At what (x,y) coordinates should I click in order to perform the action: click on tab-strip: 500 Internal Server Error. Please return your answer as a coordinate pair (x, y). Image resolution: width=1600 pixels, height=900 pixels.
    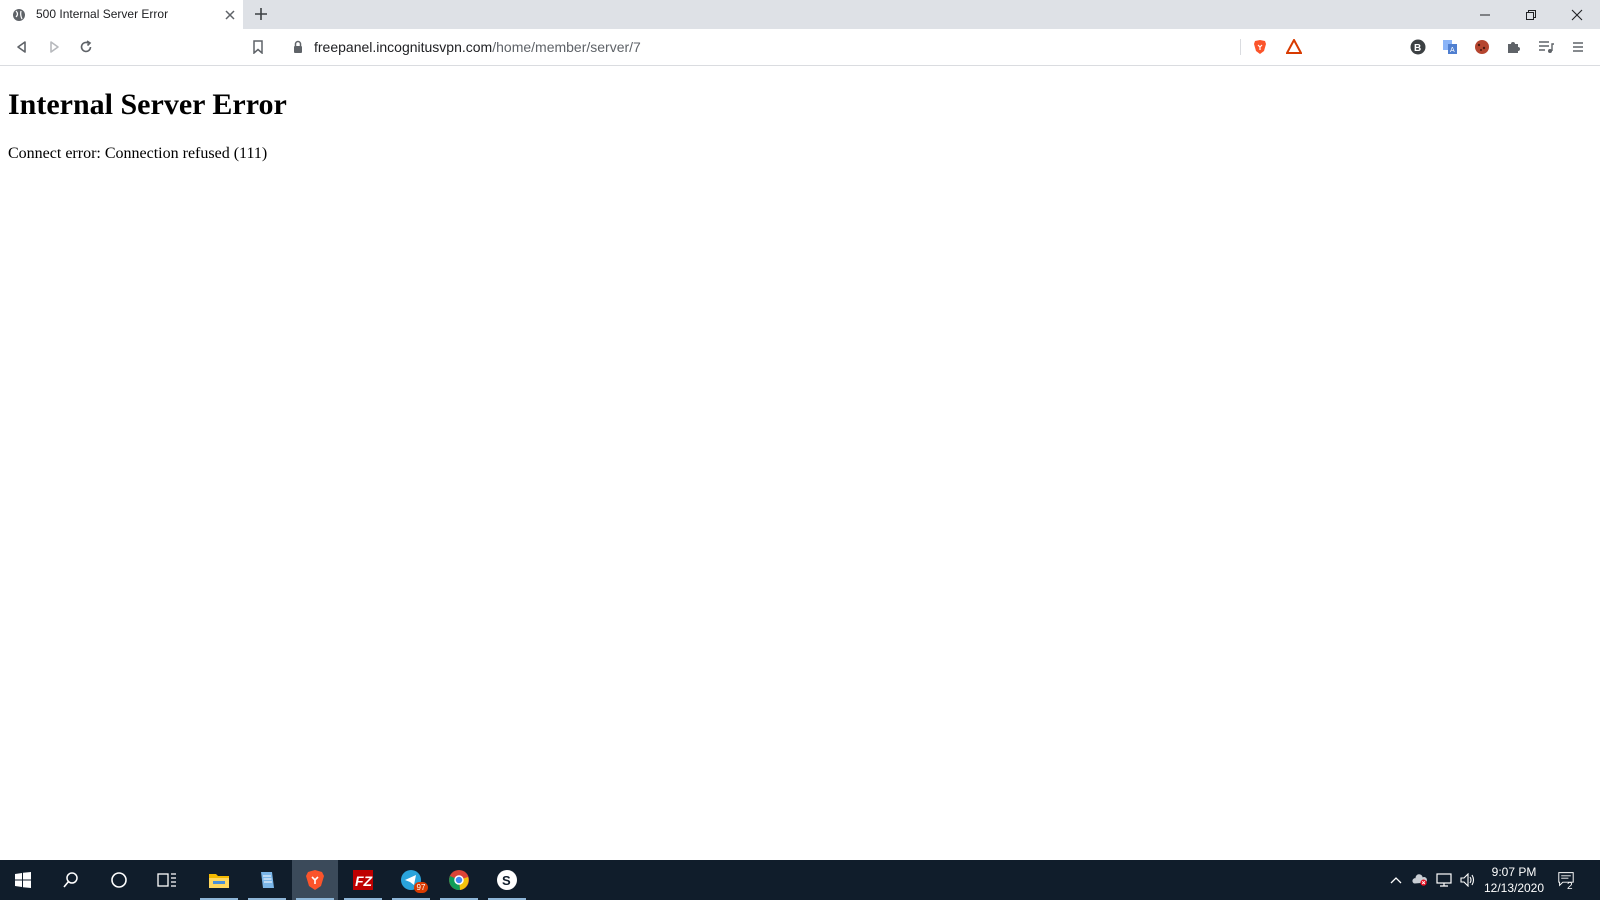
    Looking at the image, I should click on (800, 14).